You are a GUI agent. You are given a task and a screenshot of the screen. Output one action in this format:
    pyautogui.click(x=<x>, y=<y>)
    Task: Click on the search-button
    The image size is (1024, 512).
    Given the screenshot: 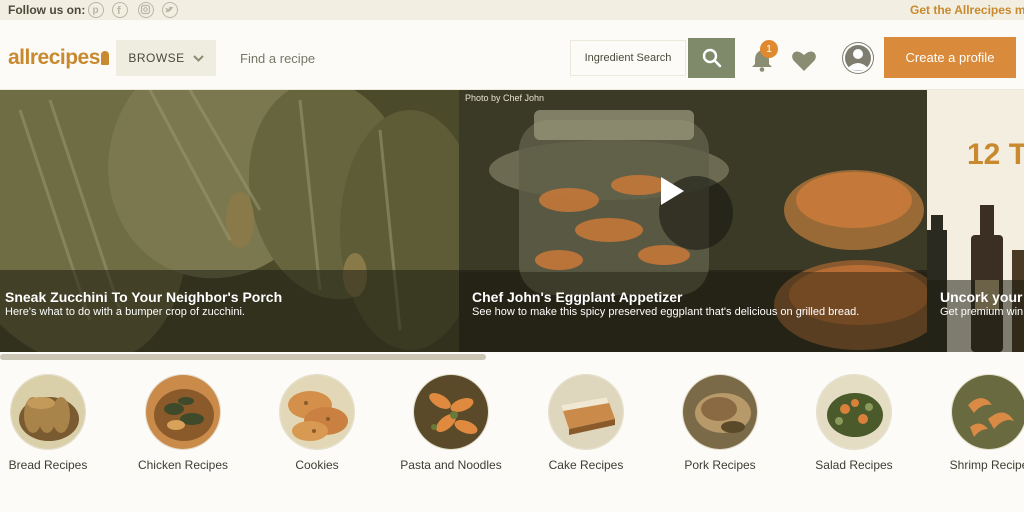 What is the action you would take?
    pyautogui.click(x=711, y=58)
    